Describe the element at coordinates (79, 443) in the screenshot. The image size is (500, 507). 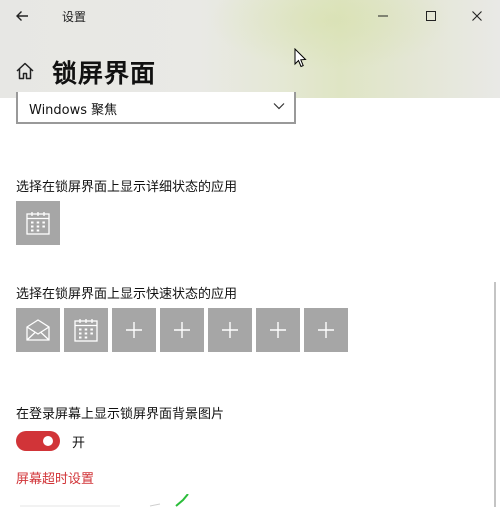
I see `toggle-state-text: 开` at that location.